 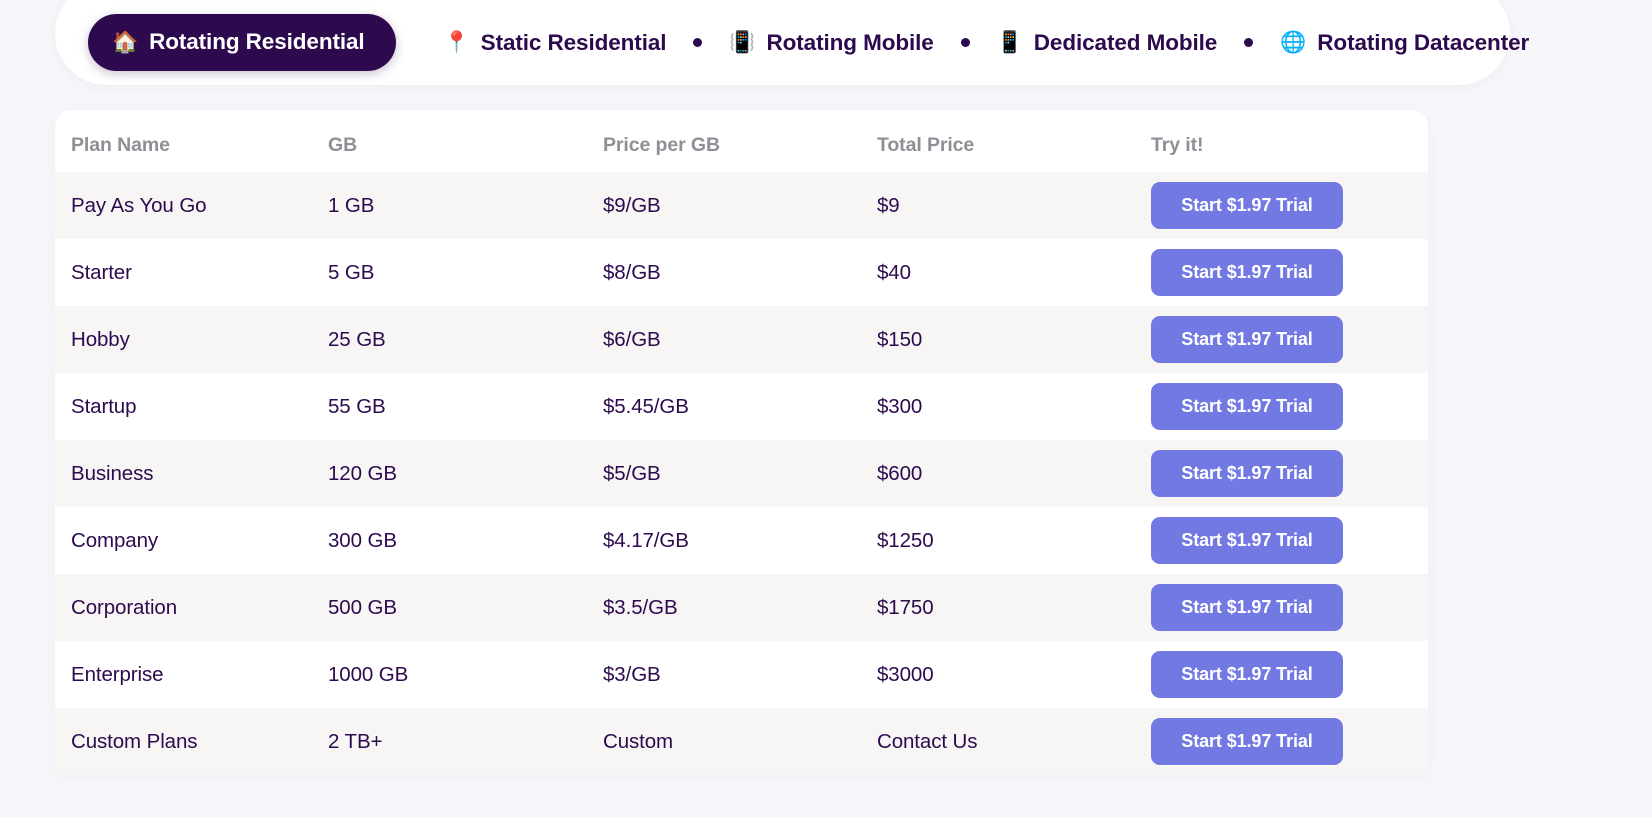 What do you see at coordinates (362, 540) in the screenshot?
I see `gb-cell: 300 GB` at bounding box center [362, 540].